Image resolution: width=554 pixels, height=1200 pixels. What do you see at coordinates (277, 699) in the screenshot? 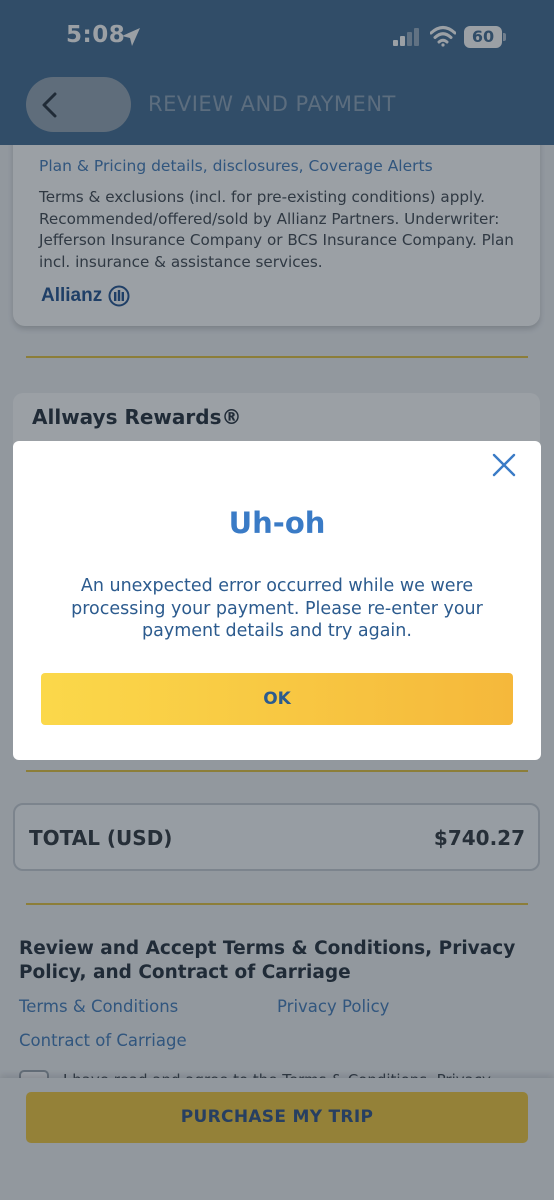
I see `ok-button: OK` at bounding box center [277, 699].